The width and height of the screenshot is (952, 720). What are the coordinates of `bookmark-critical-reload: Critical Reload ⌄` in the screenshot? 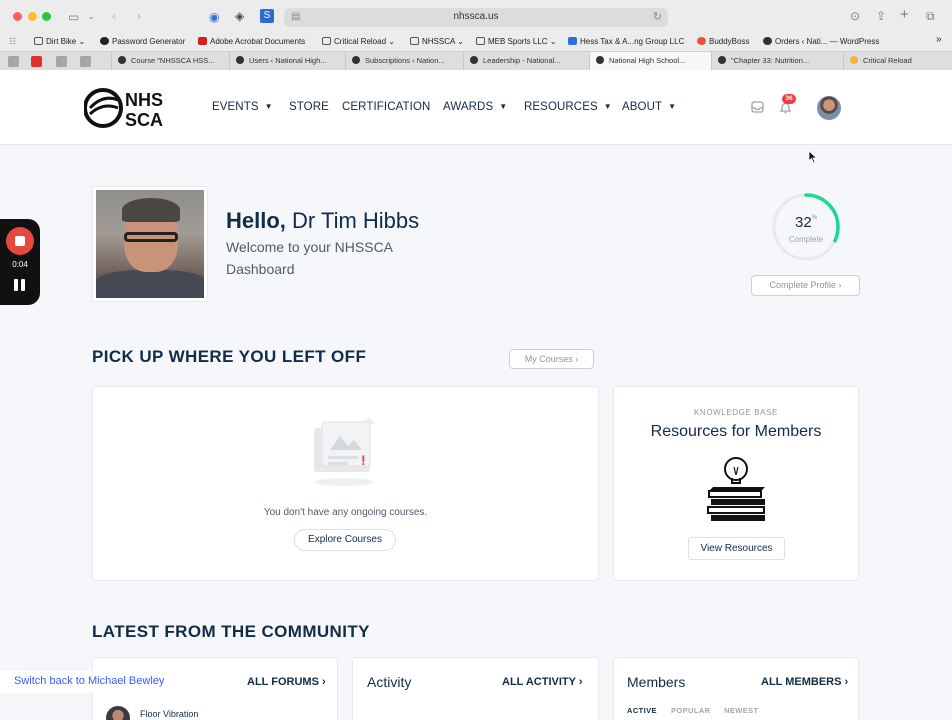 It's located at (358, 41).